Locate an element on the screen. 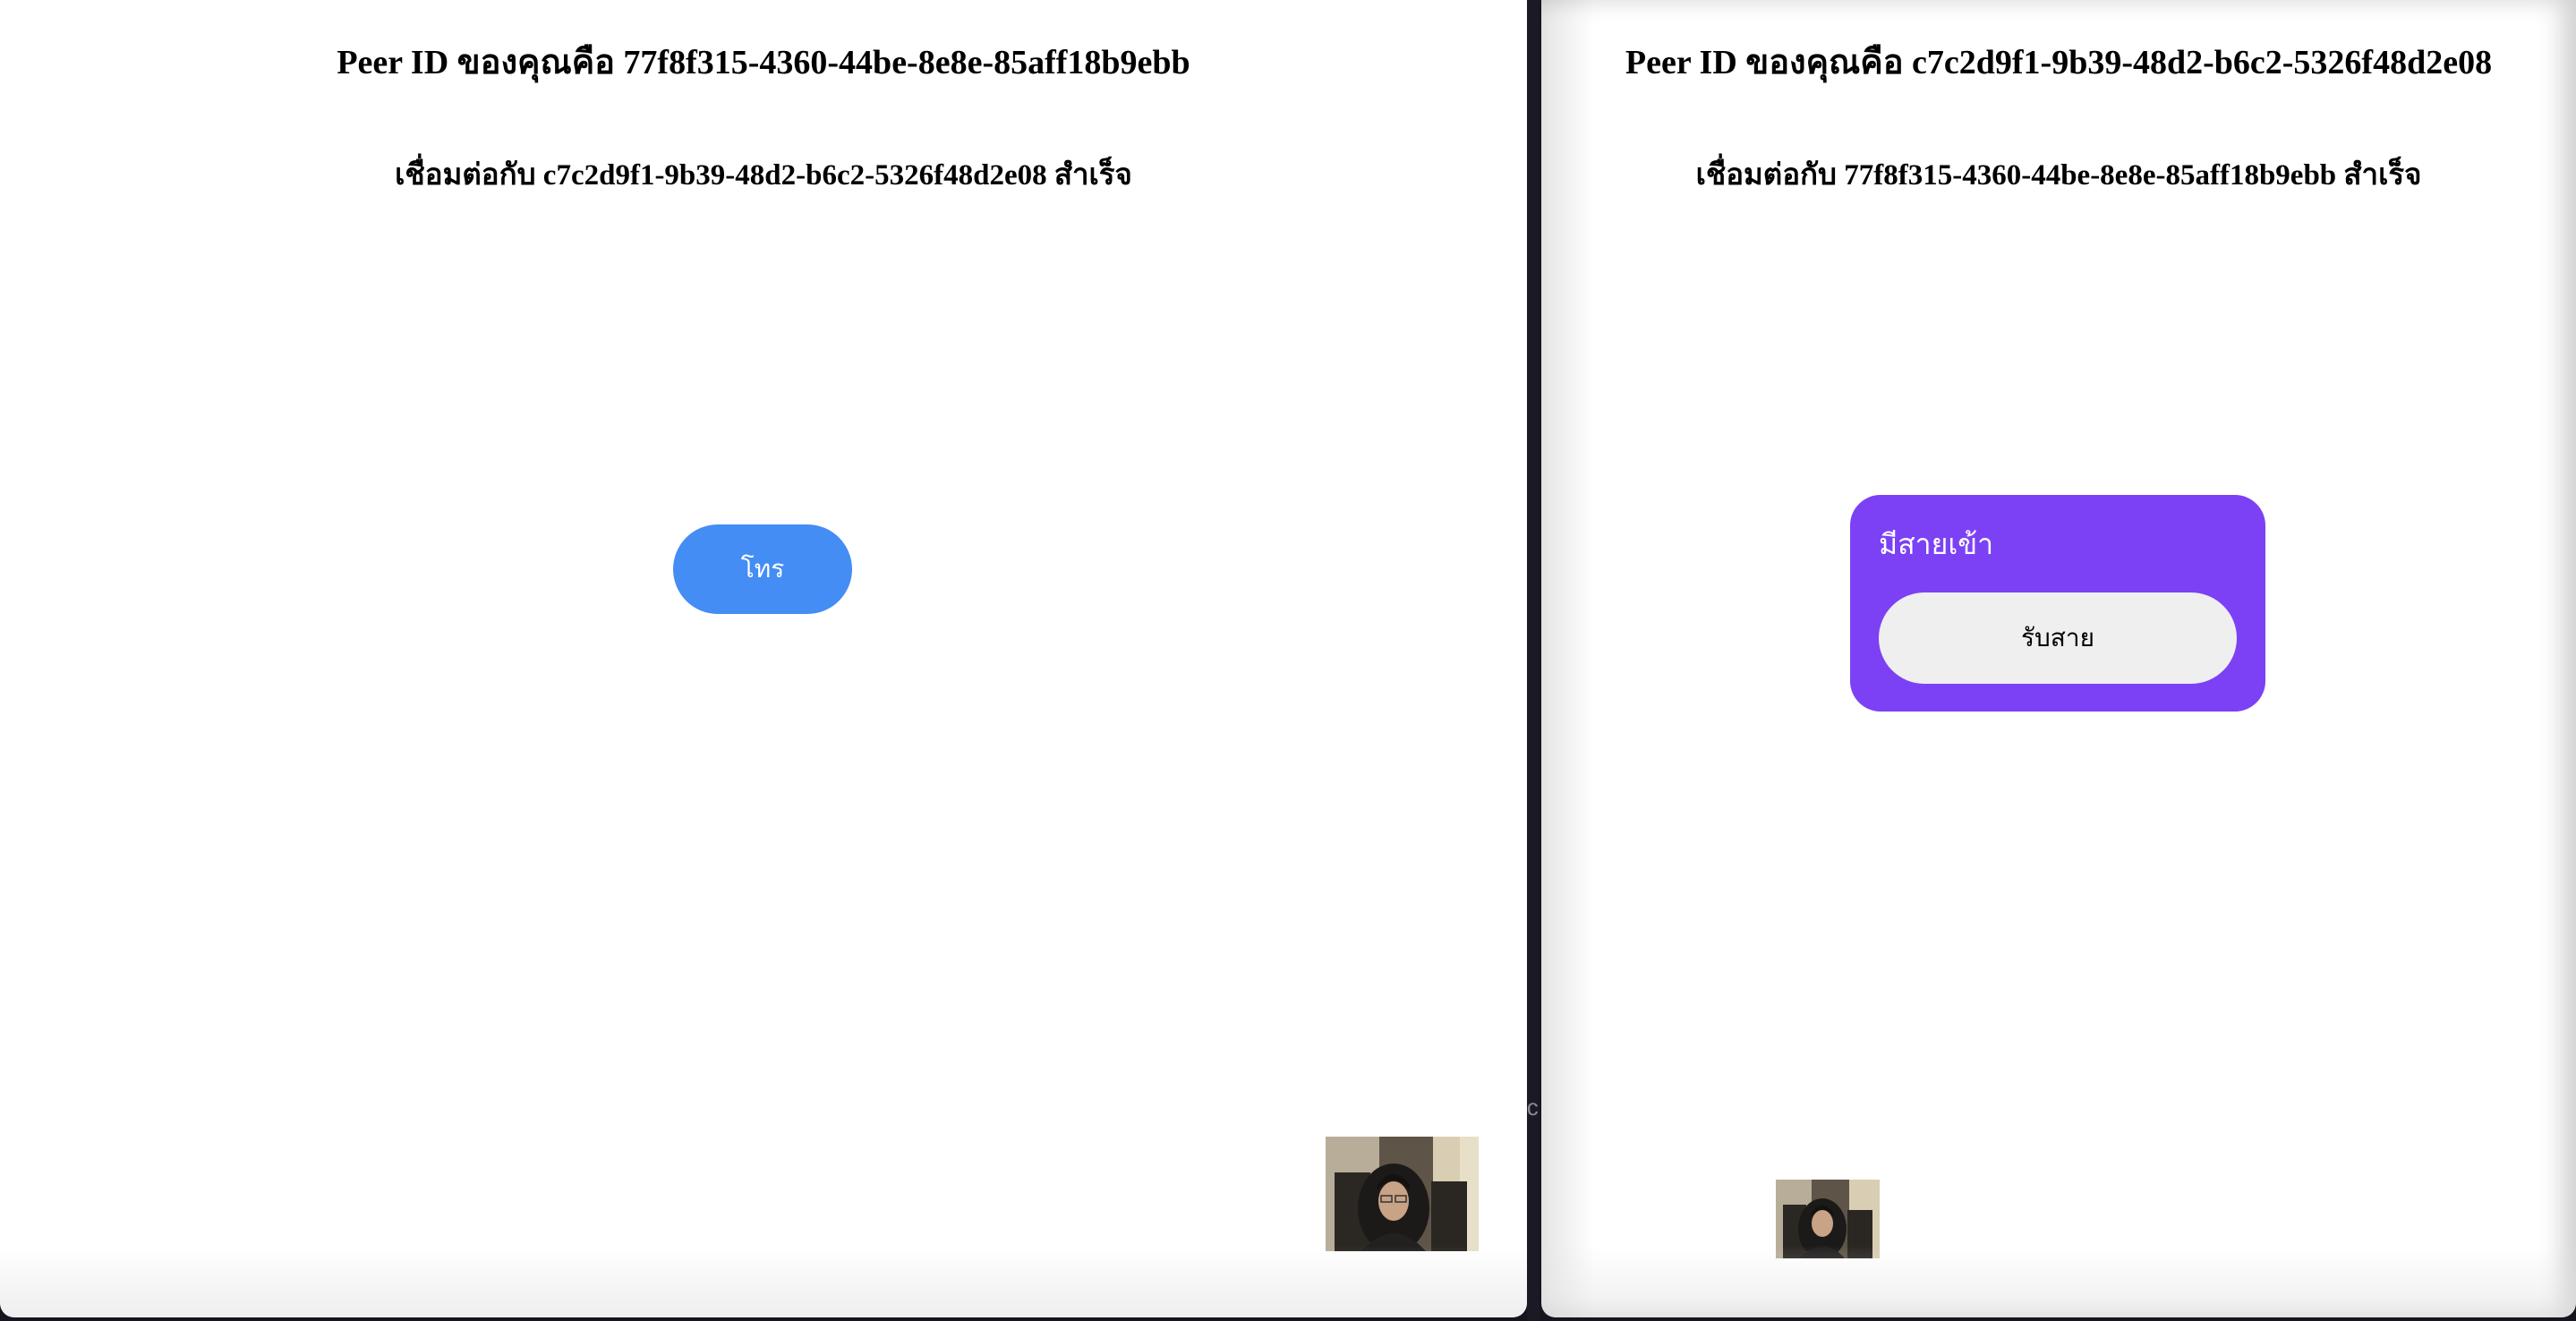  call-button: โทร is located at coordinates (762, 569).